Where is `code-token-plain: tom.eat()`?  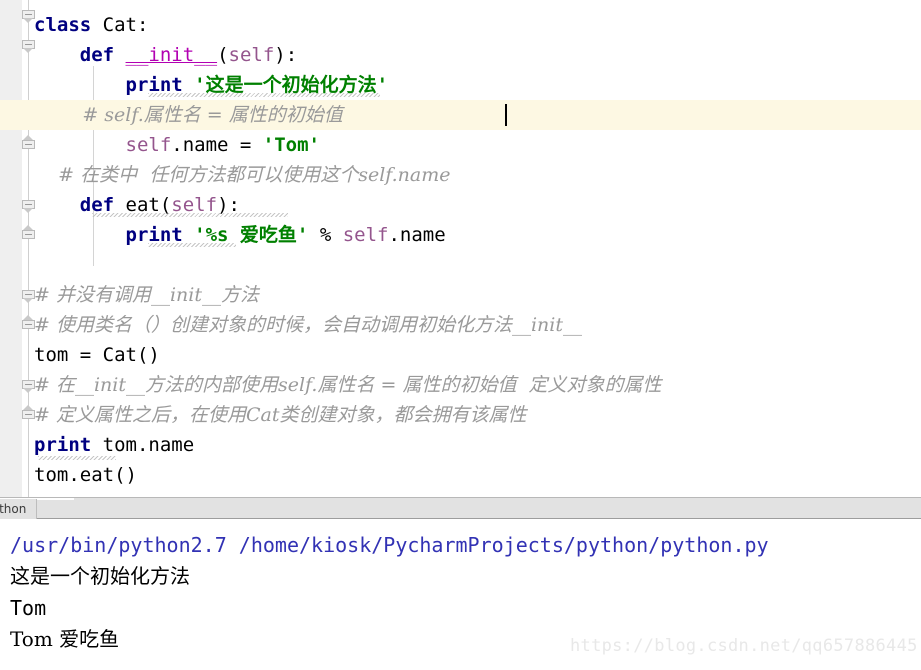 code-token-plain: tom.eat() is located at coordinates (85, 475).